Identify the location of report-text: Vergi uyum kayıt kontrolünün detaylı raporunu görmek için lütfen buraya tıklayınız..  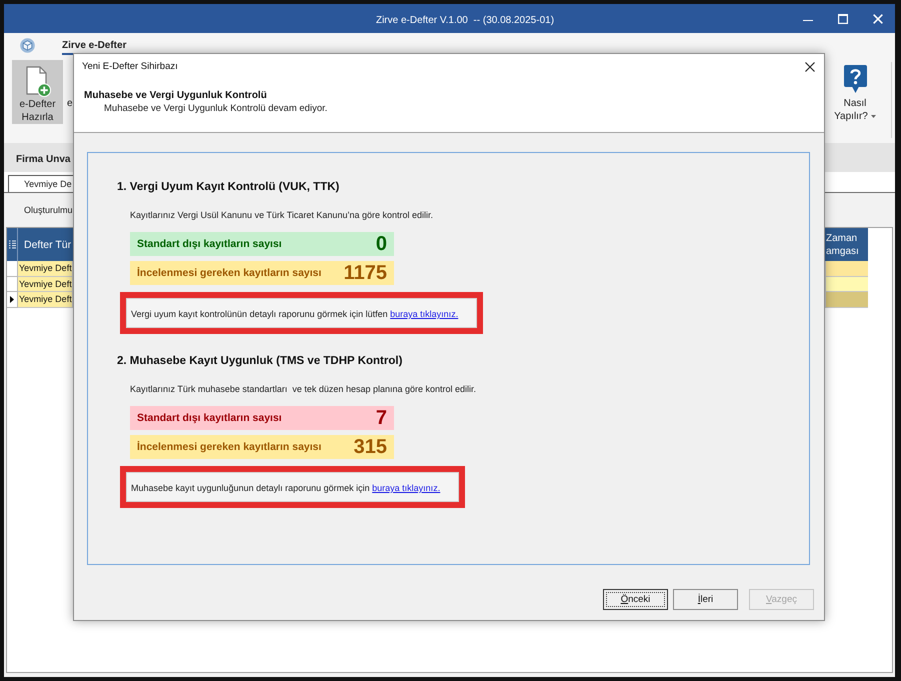
(294, 314).